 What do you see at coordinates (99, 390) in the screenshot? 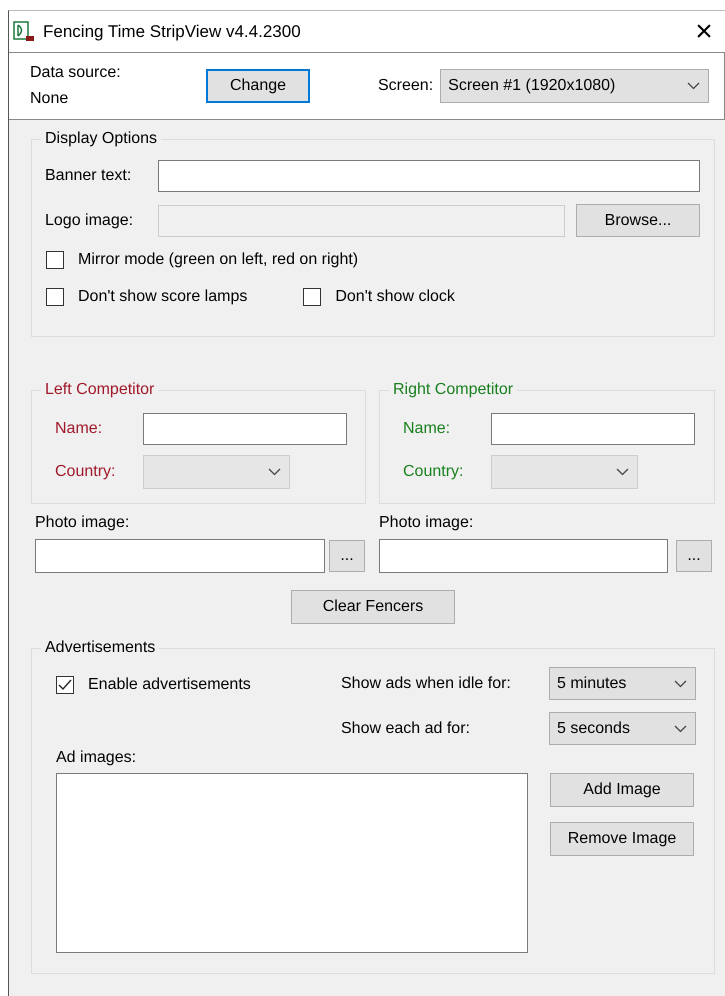
I see `group-title: Left Competitor` at bounding box center [99, 390].